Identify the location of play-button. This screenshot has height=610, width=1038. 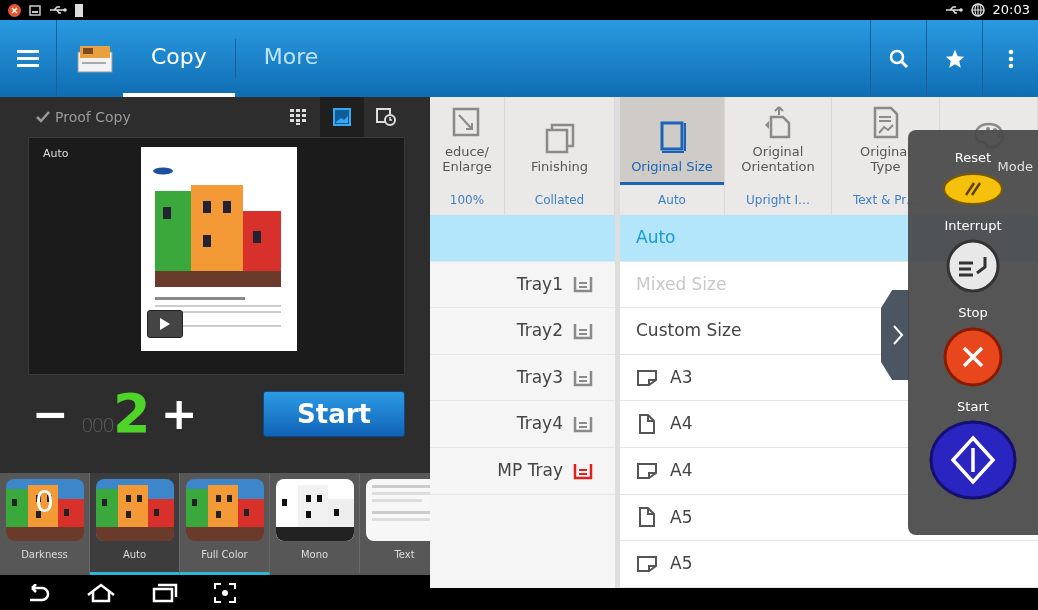
(165, 324).